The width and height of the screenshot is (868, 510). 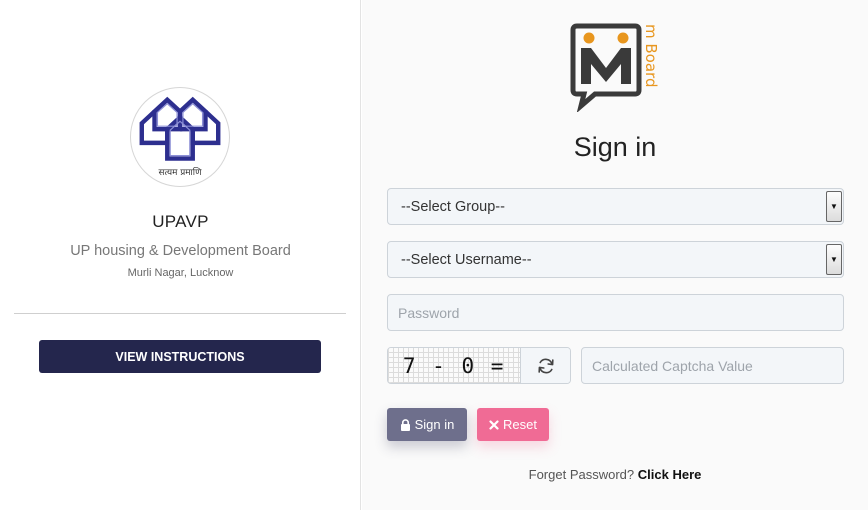 What do you see at coordinates (670, 474) in the screenshot?
I see `forgot-password-link: Click Here` at bounding box center [670, 474].